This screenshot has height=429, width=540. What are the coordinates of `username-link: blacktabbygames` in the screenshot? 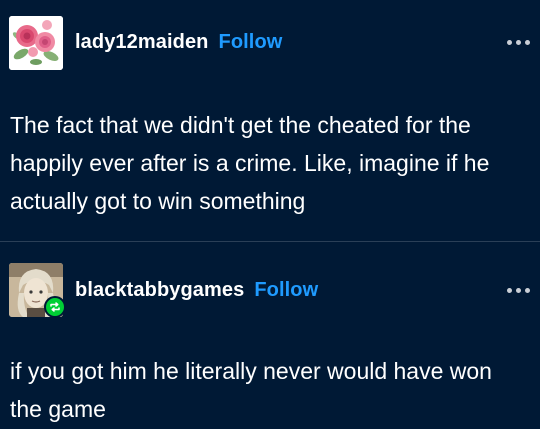 It's located at (159, 290).